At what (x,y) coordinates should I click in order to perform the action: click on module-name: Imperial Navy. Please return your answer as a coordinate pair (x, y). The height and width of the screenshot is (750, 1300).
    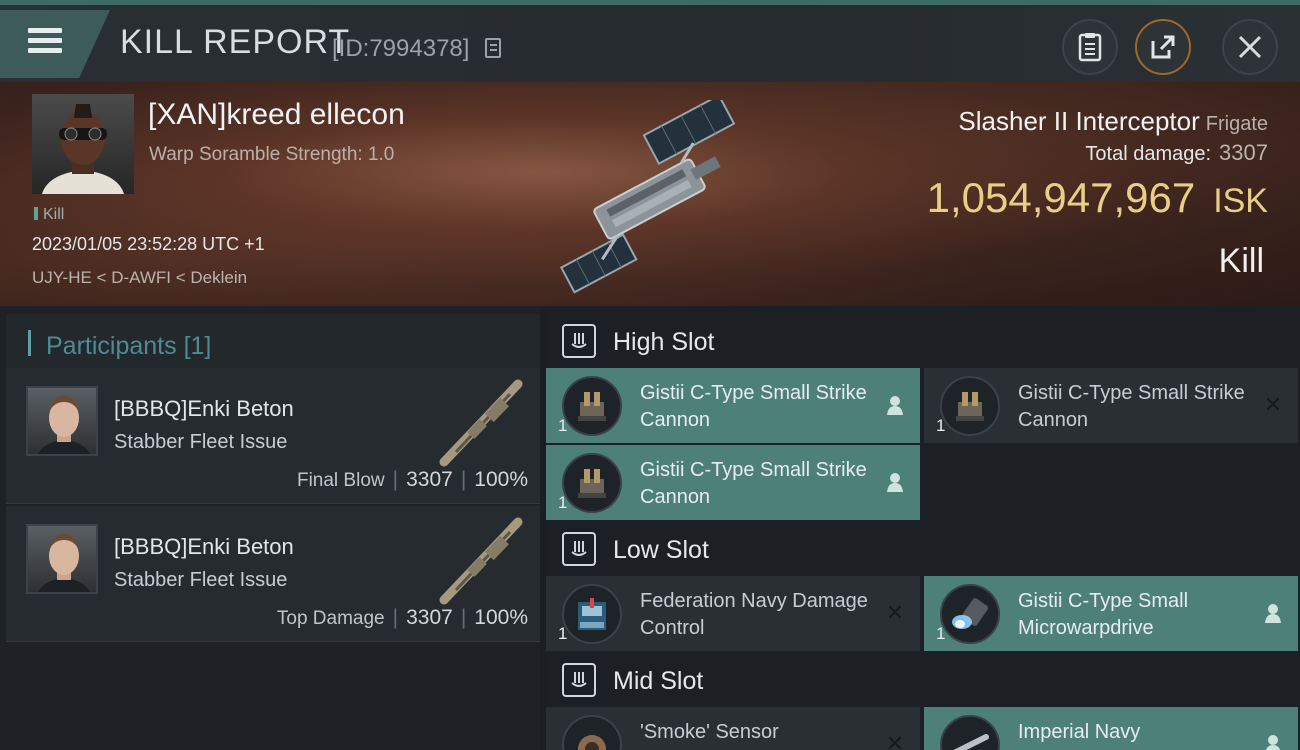
    Looking at the image, I should click on (1079, 732).